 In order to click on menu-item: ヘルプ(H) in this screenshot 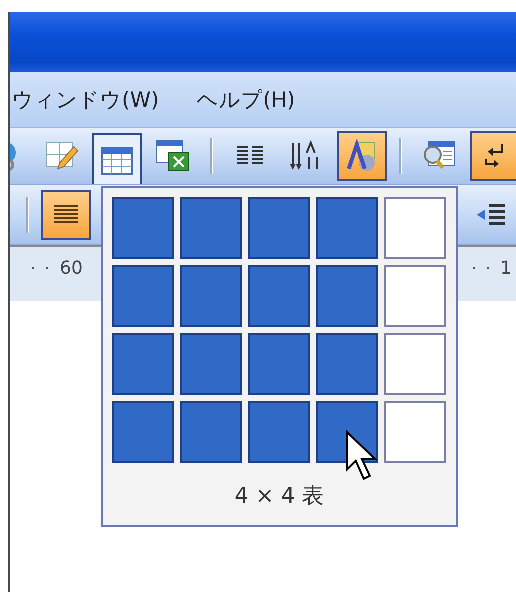, I will do `click(246, 100)`.